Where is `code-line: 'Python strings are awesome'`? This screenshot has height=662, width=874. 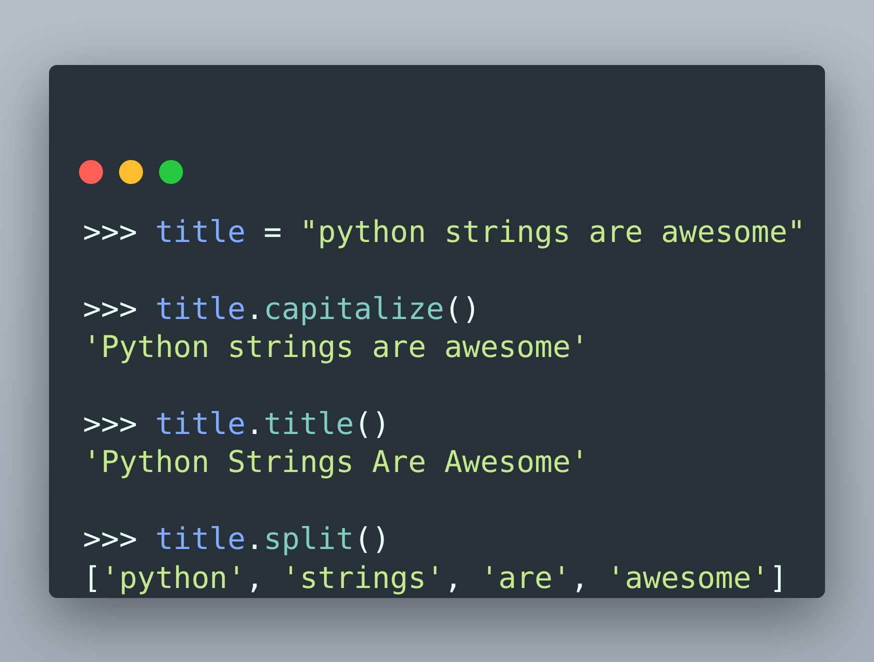 code-line: 'Python strings are awesome' is located at coordinates (336, 348).